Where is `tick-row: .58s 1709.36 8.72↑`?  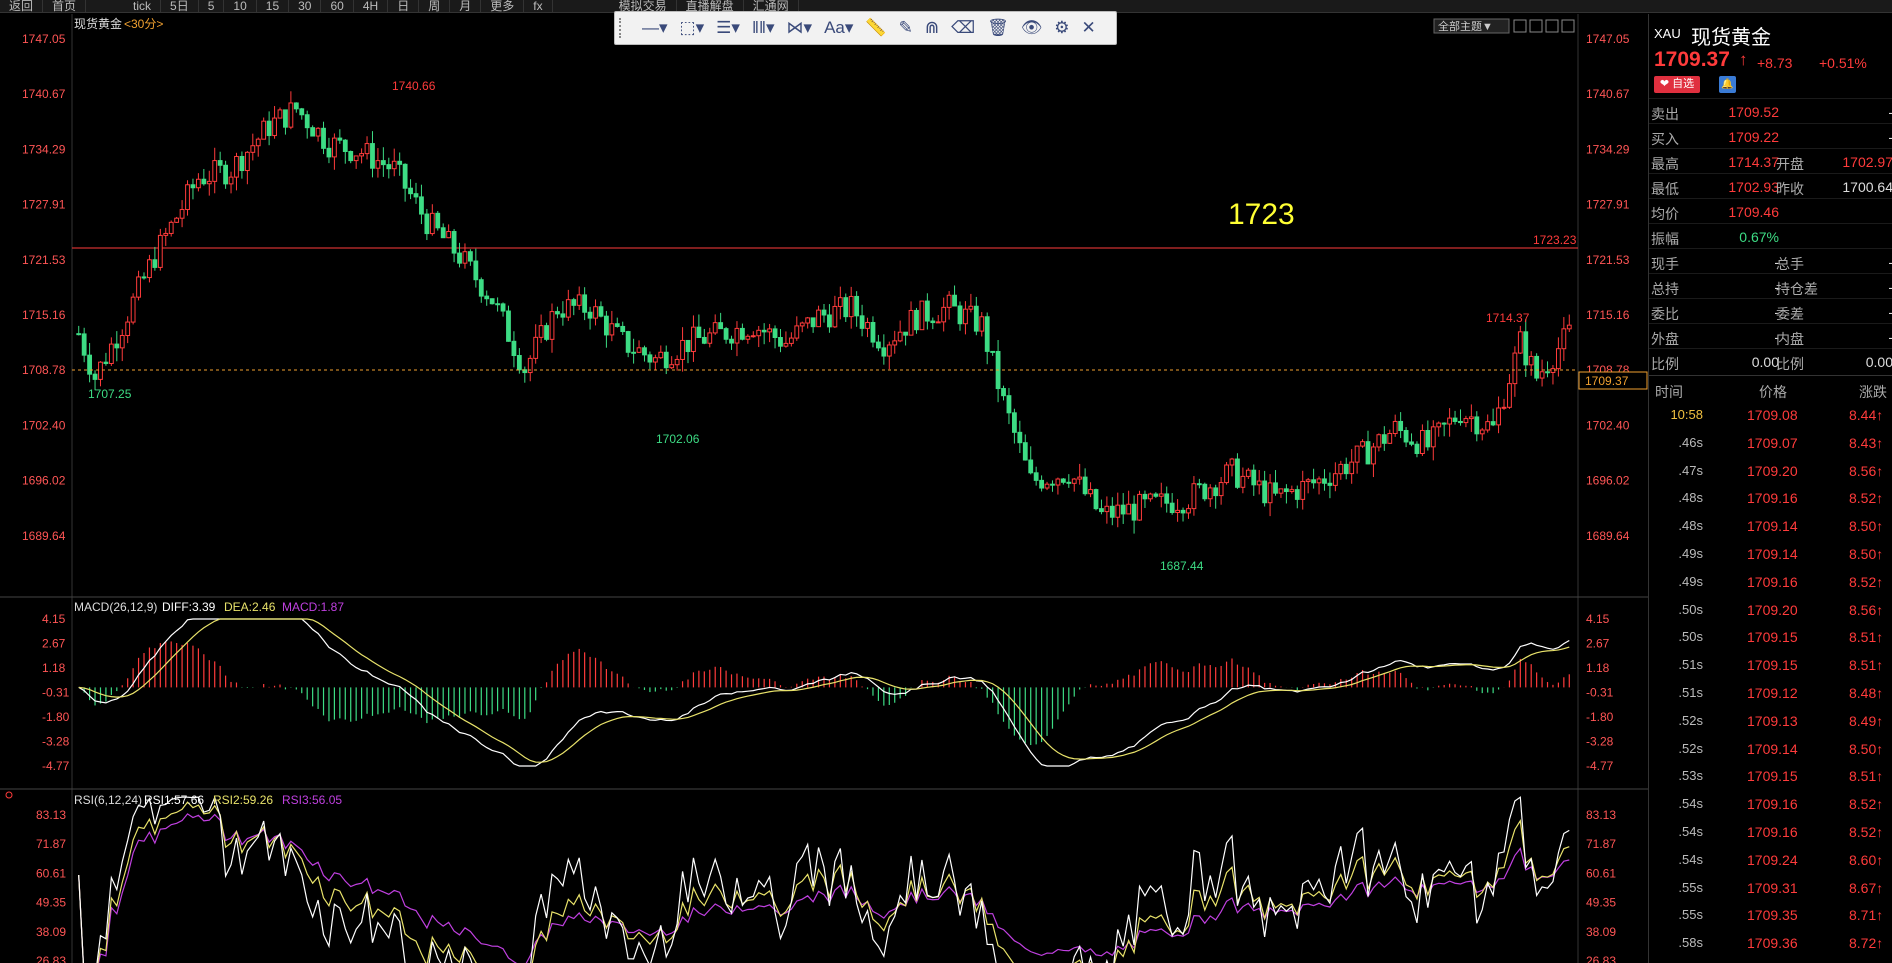 tick-row: .58s 1709.36 8.72↑ is located at coordinates (1770, 943).